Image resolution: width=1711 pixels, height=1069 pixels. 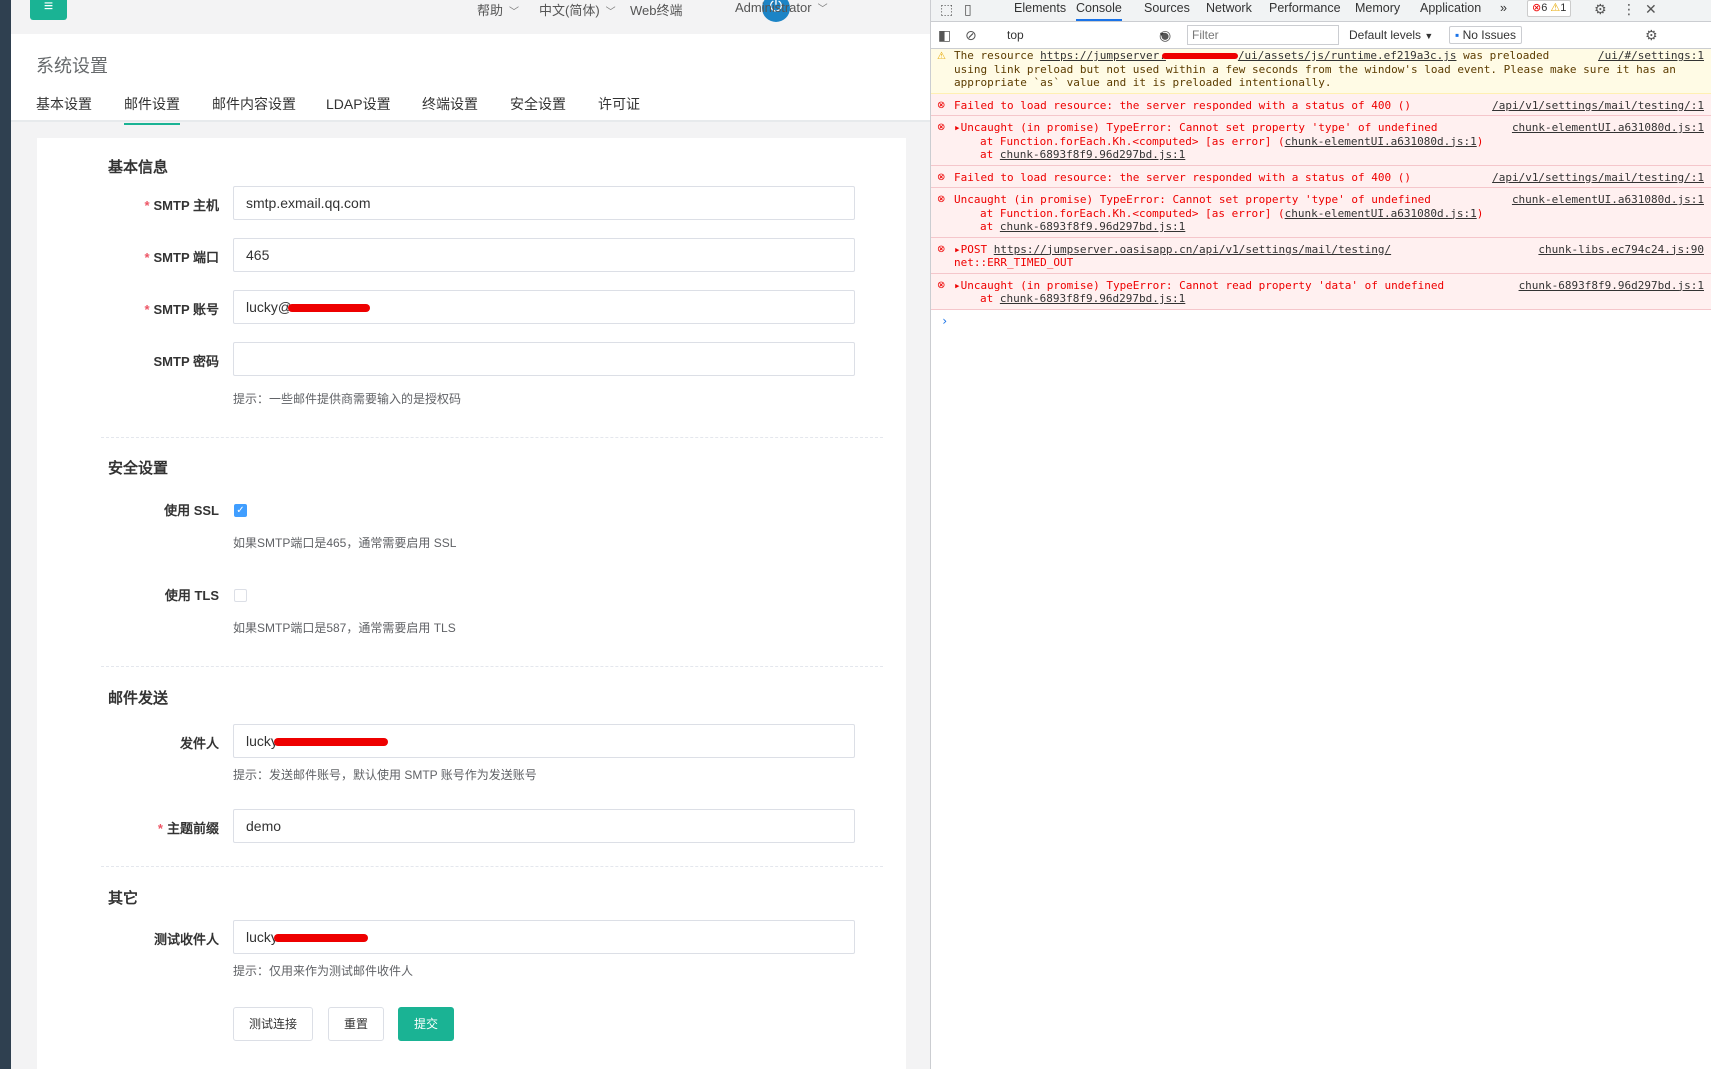 What do you see at coordinates (1040, 10) in the screenshot?
I see `devtools-tab-elements: Elements` at bounding box center [1040, 10].